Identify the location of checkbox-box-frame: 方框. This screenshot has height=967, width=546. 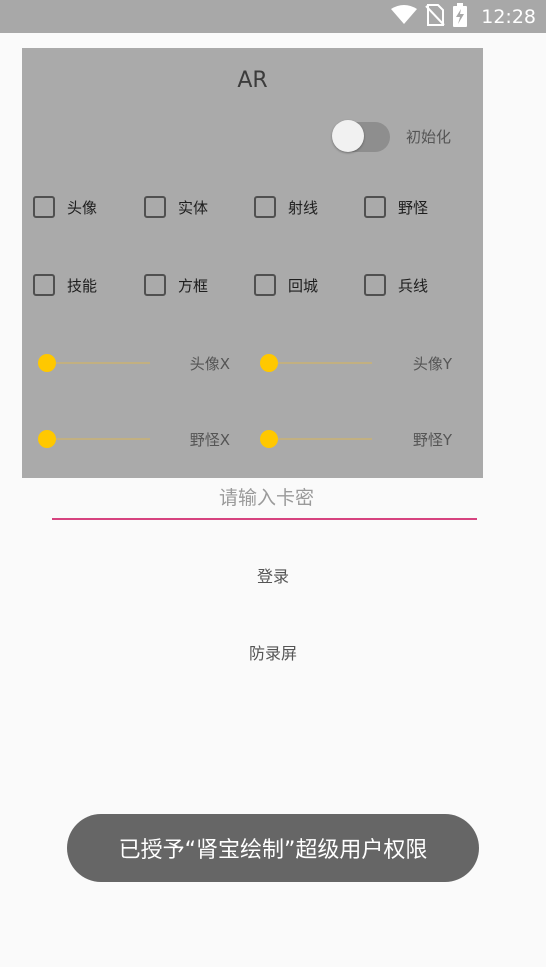
(176, 285).